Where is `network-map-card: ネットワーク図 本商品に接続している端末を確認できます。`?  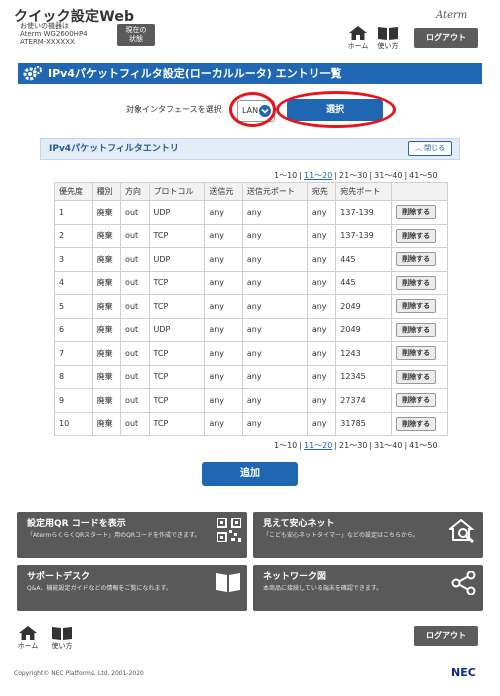 network-map-card: ネットワーク図 本商品に接続している端末を確認できます。 is located at coordinates (368, 588).